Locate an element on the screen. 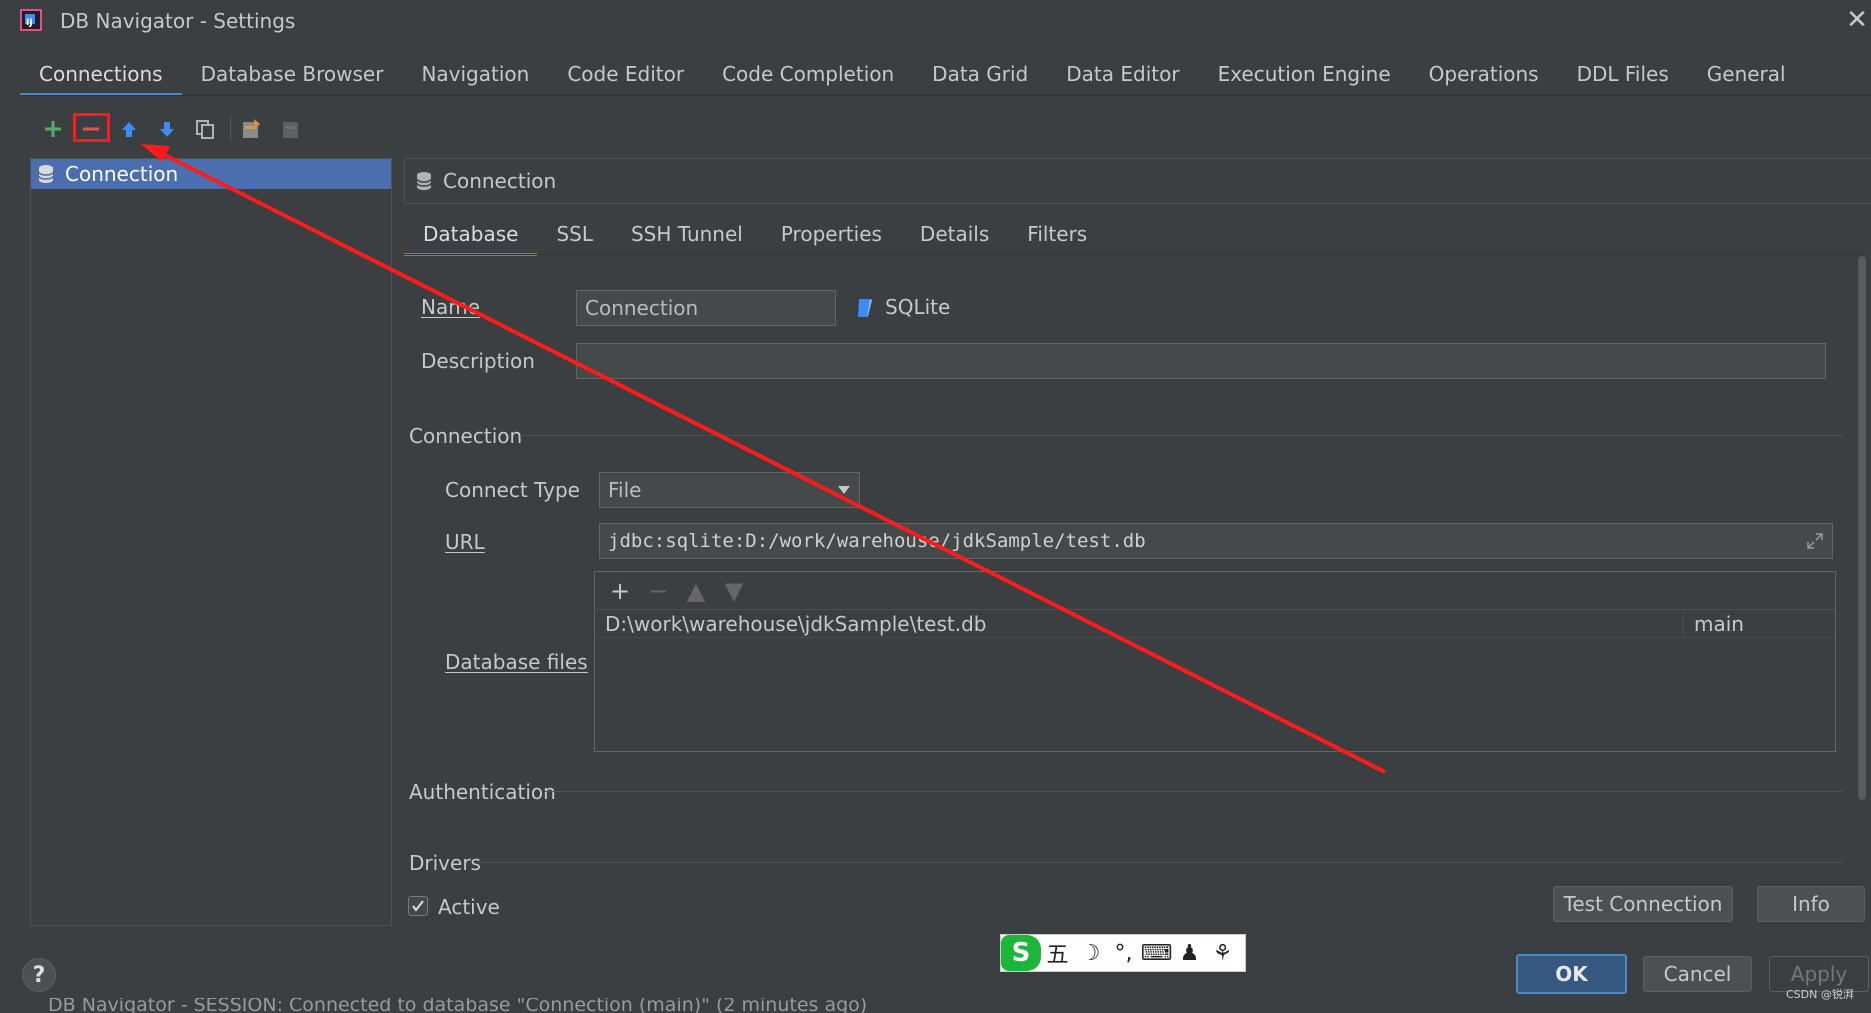 This screenshot has width=1871, height=1013. connection-section-title: Connection is located at coordinates (466, 436).